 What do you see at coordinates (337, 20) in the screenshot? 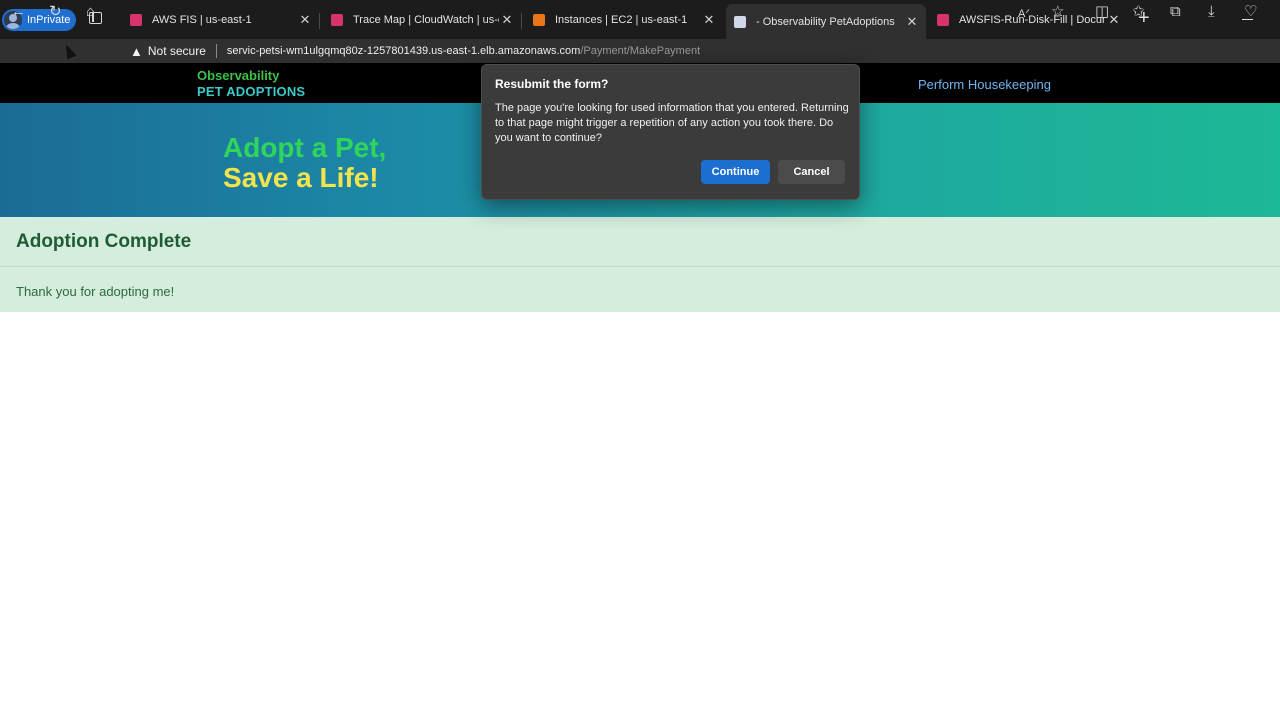
I see `cloudwatch-favicon-icon` at bounding box center [337, 20].